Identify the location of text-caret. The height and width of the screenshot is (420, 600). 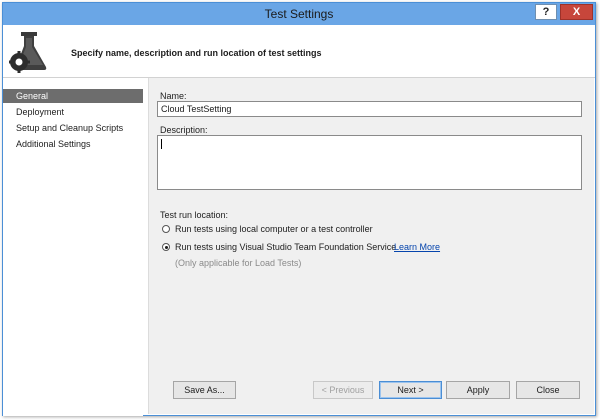
(161, 144).